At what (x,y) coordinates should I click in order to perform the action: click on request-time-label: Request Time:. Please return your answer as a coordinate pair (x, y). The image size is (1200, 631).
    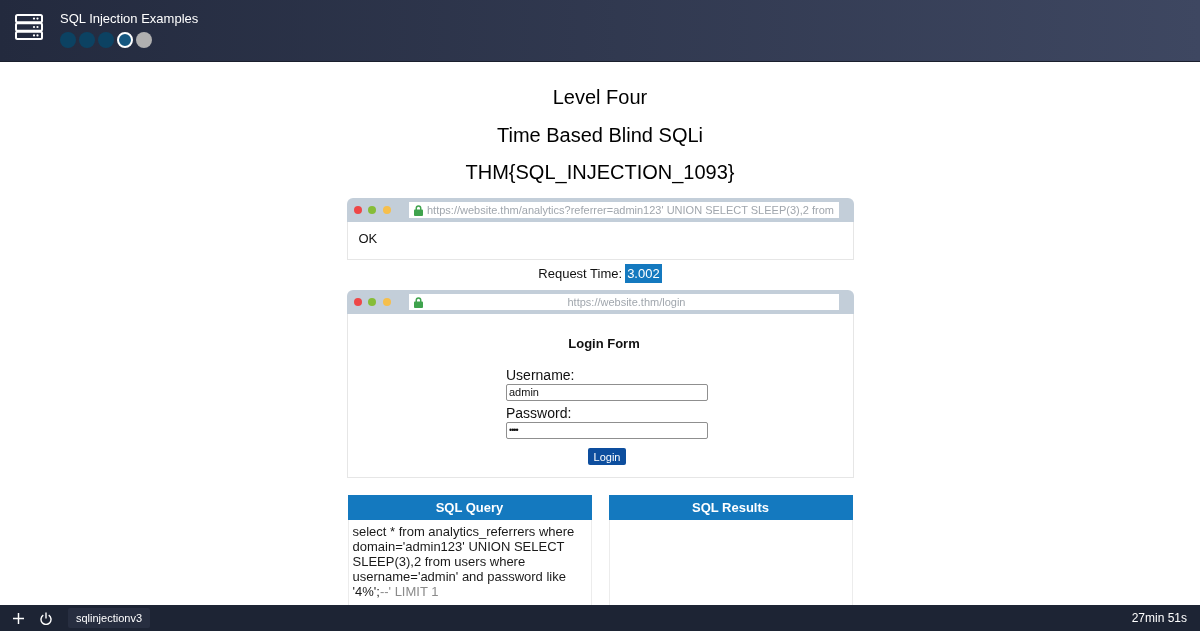
    Looking at the image, I should click on (580, 274).